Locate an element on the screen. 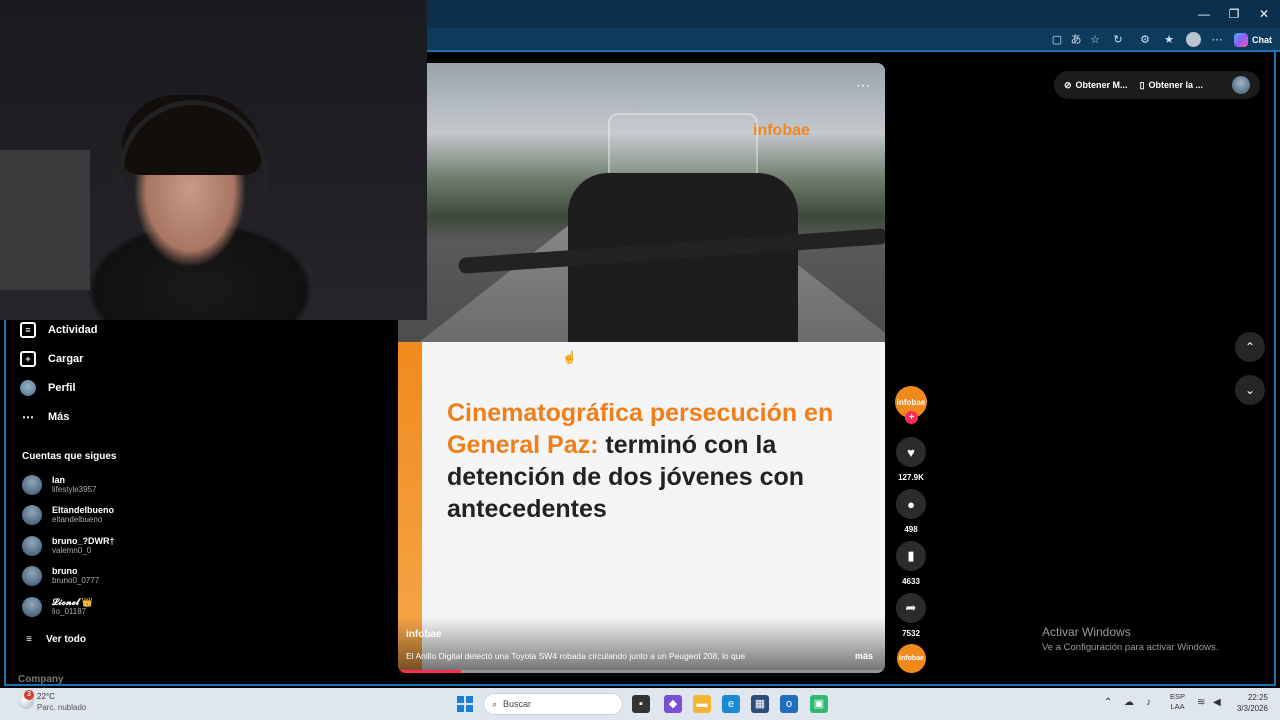 The height and width of the screenshot is (720, 1280). cloud-icon: ☁ is located at coordinates (1129, 702).